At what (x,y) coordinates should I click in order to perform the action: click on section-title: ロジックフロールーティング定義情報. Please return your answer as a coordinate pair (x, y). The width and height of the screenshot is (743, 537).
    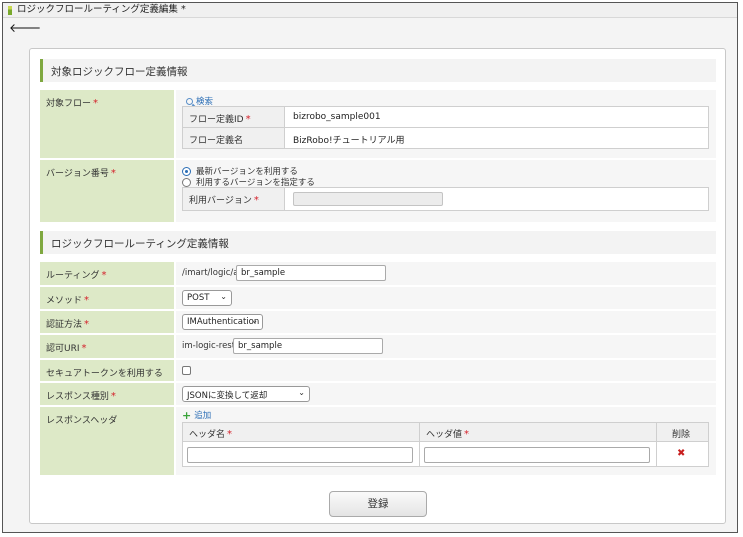
    Looking at the image, I should click on (140, 244).